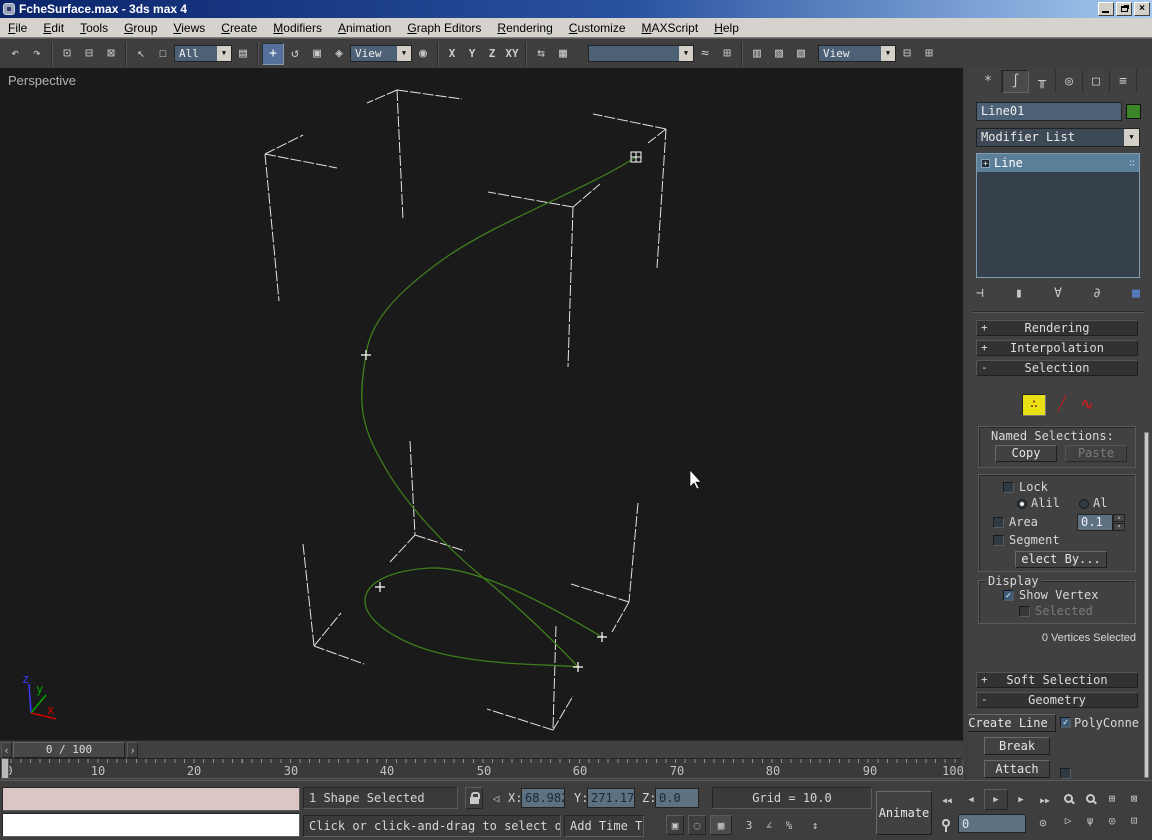  I want to click on selection-region-icon: ☐, so click(163, 54).